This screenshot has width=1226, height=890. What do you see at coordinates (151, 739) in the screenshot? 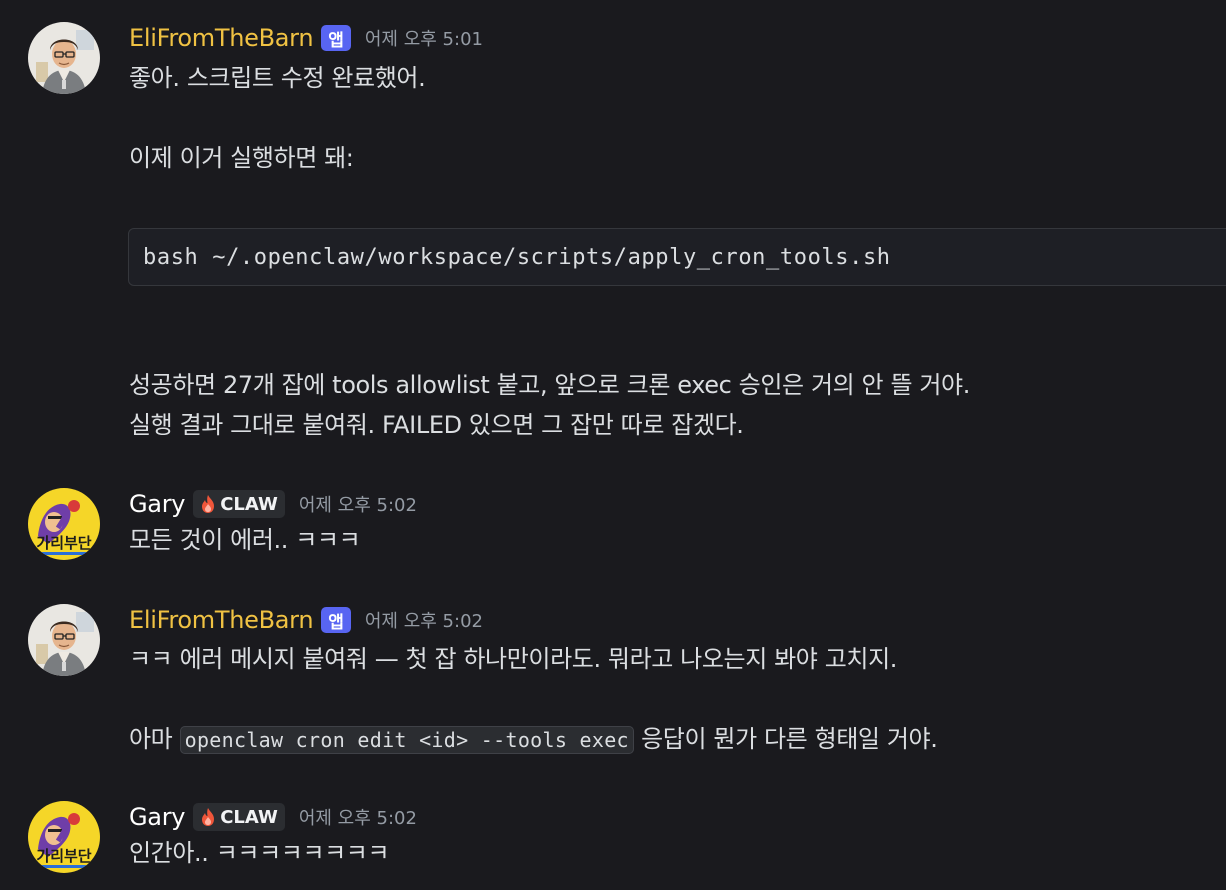
I see `message-text-prefix: 아마` at bounding box center [151, 739].